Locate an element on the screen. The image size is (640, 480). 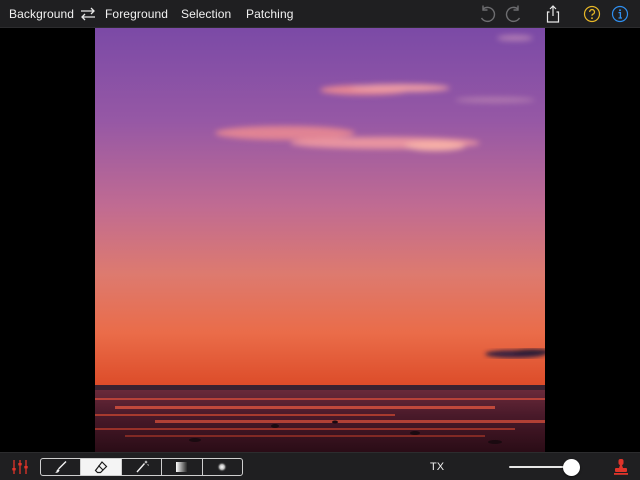
adjustments-icon is located at coordinates (20, 467).